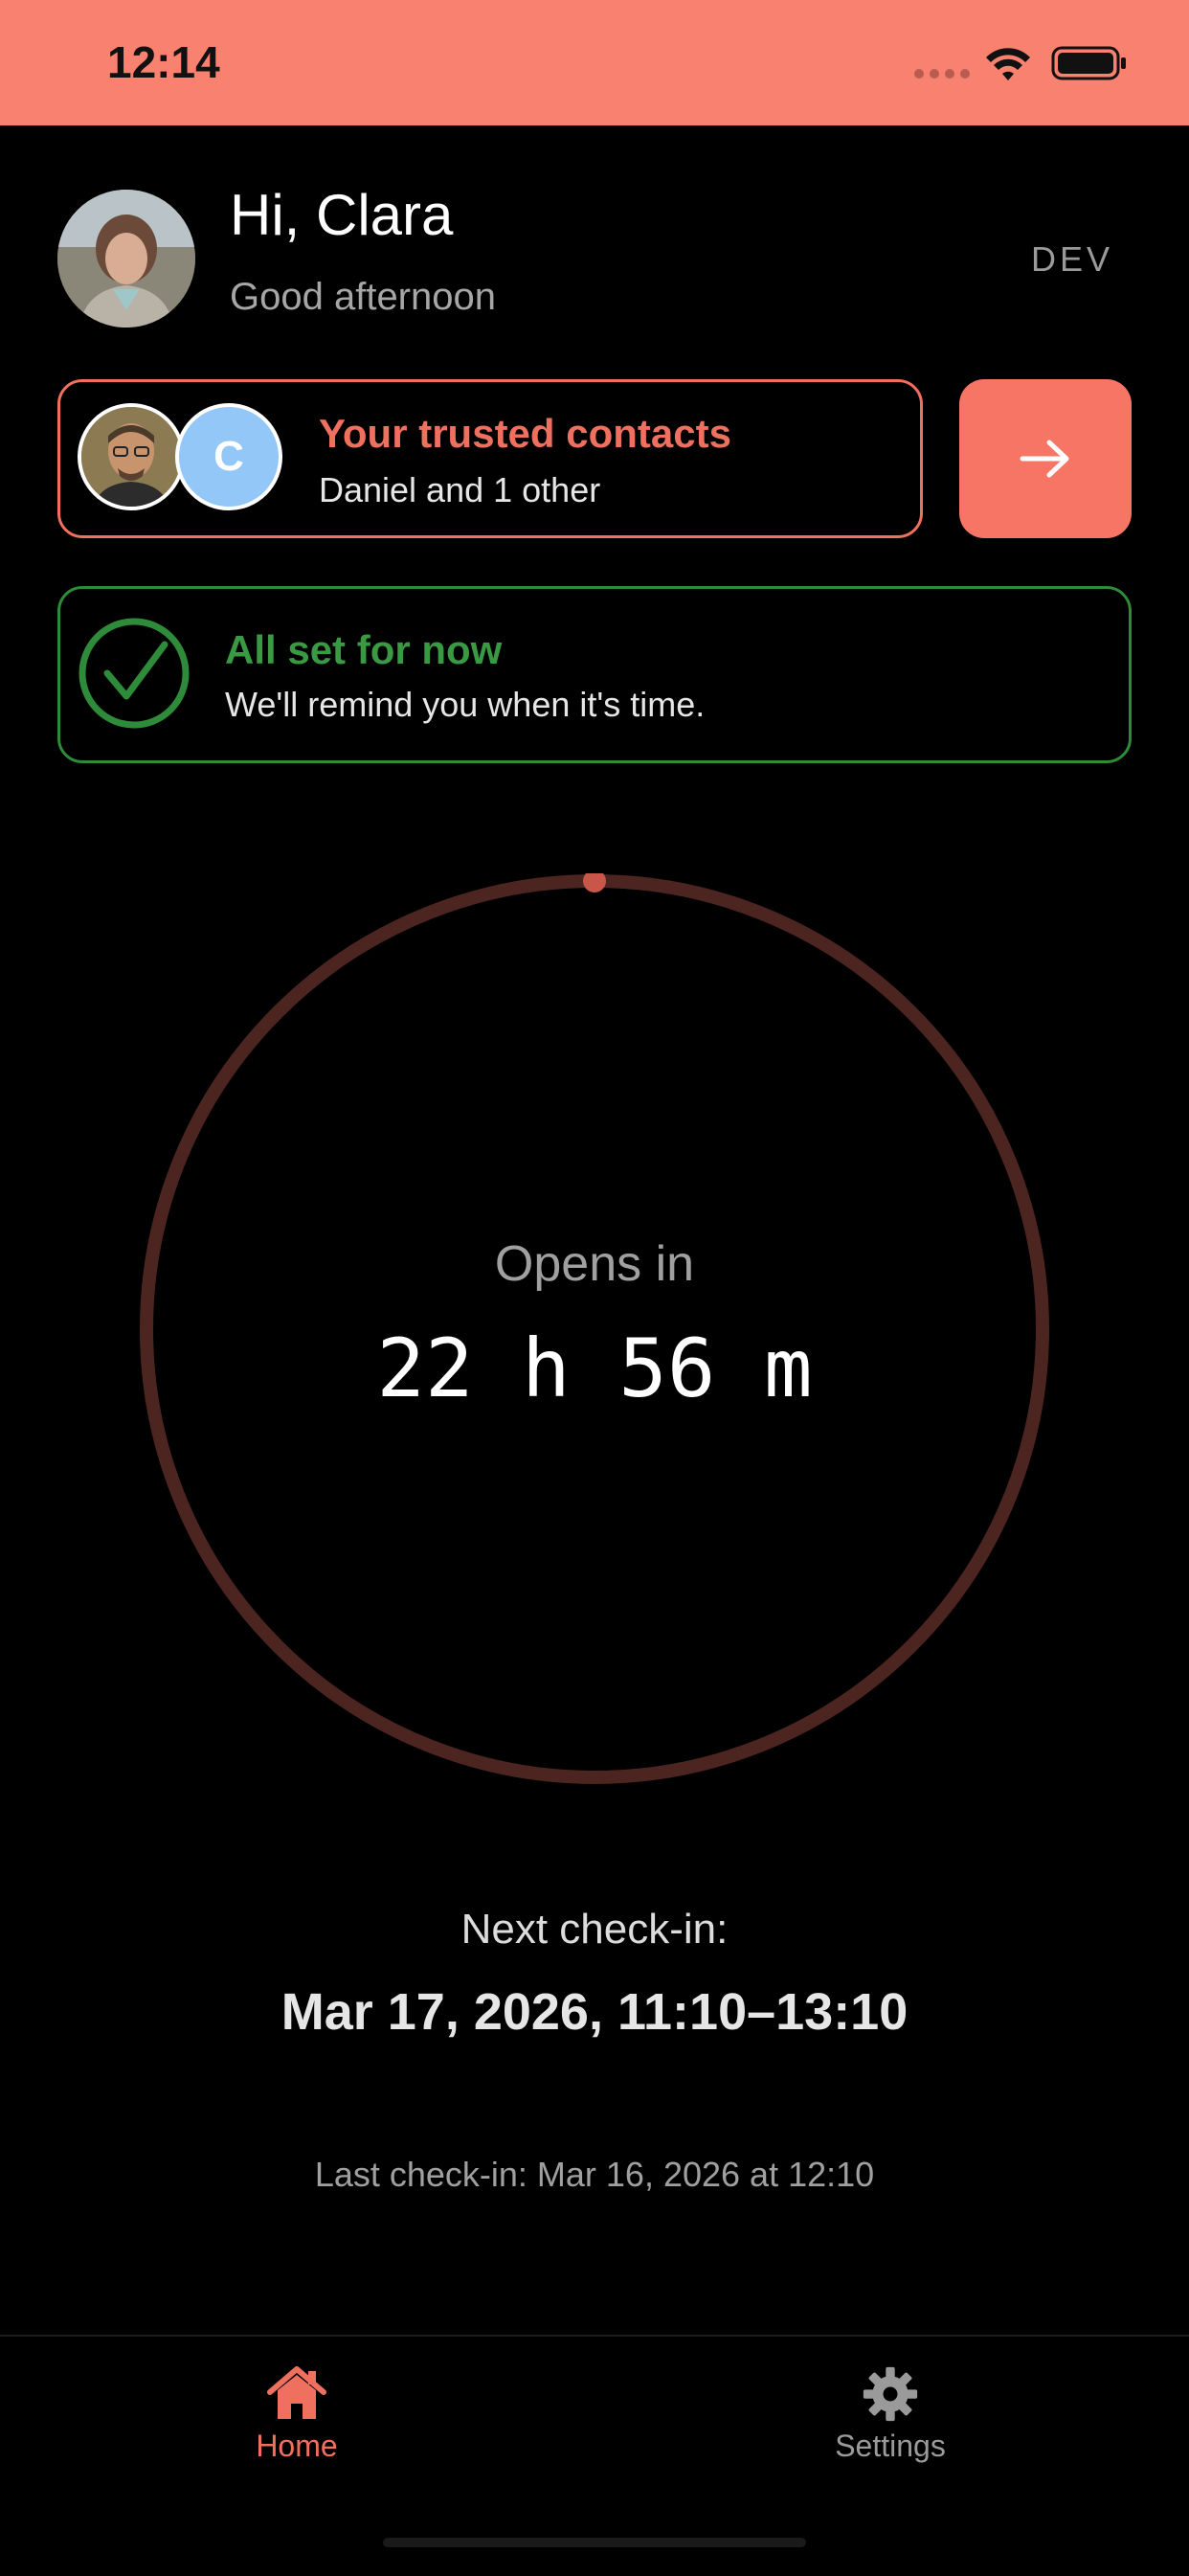  I want to click on tab-home-label: Home, so click(297, 2446).